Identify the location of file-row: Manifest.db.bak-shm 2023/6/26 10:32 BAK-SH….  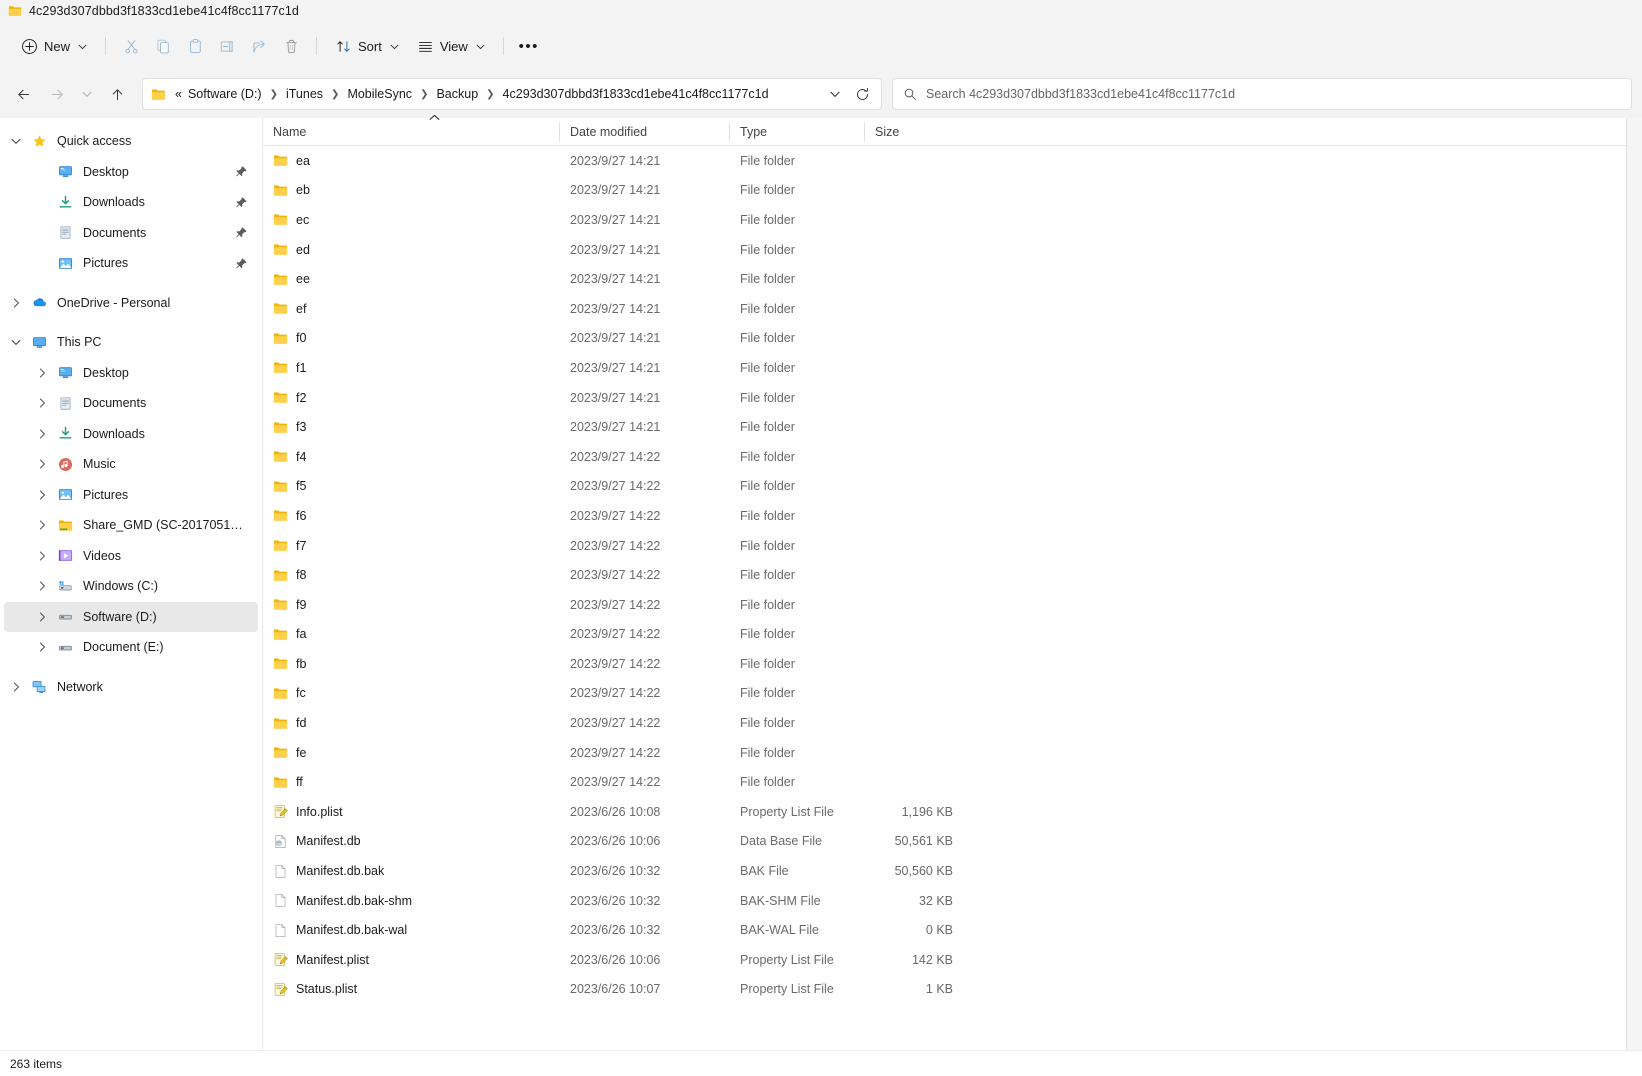
(952, 901).